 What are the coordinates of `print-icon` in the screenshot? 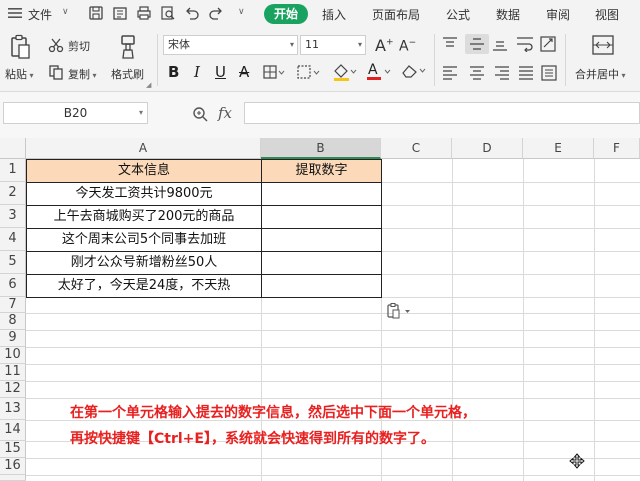 It's located at (144, 13).